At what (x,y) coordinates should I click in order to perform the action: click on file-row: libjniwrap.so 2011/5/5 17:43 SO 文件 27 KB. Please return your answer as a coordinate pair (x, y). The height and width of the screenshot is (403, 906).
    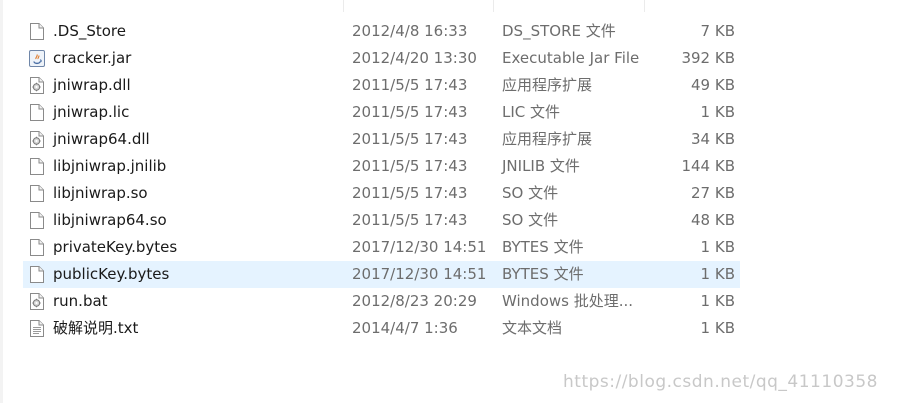
    Looking at the image, I should click on (381, 193).